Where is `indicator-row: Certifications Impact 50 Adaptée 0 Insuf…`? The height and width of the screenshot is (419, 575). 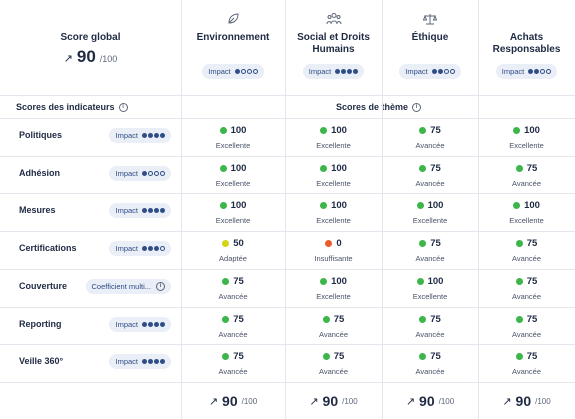
indicator-row: Certifications Impact 50 Adaptée 0 Insuf… is located at coordinates (287, 249).